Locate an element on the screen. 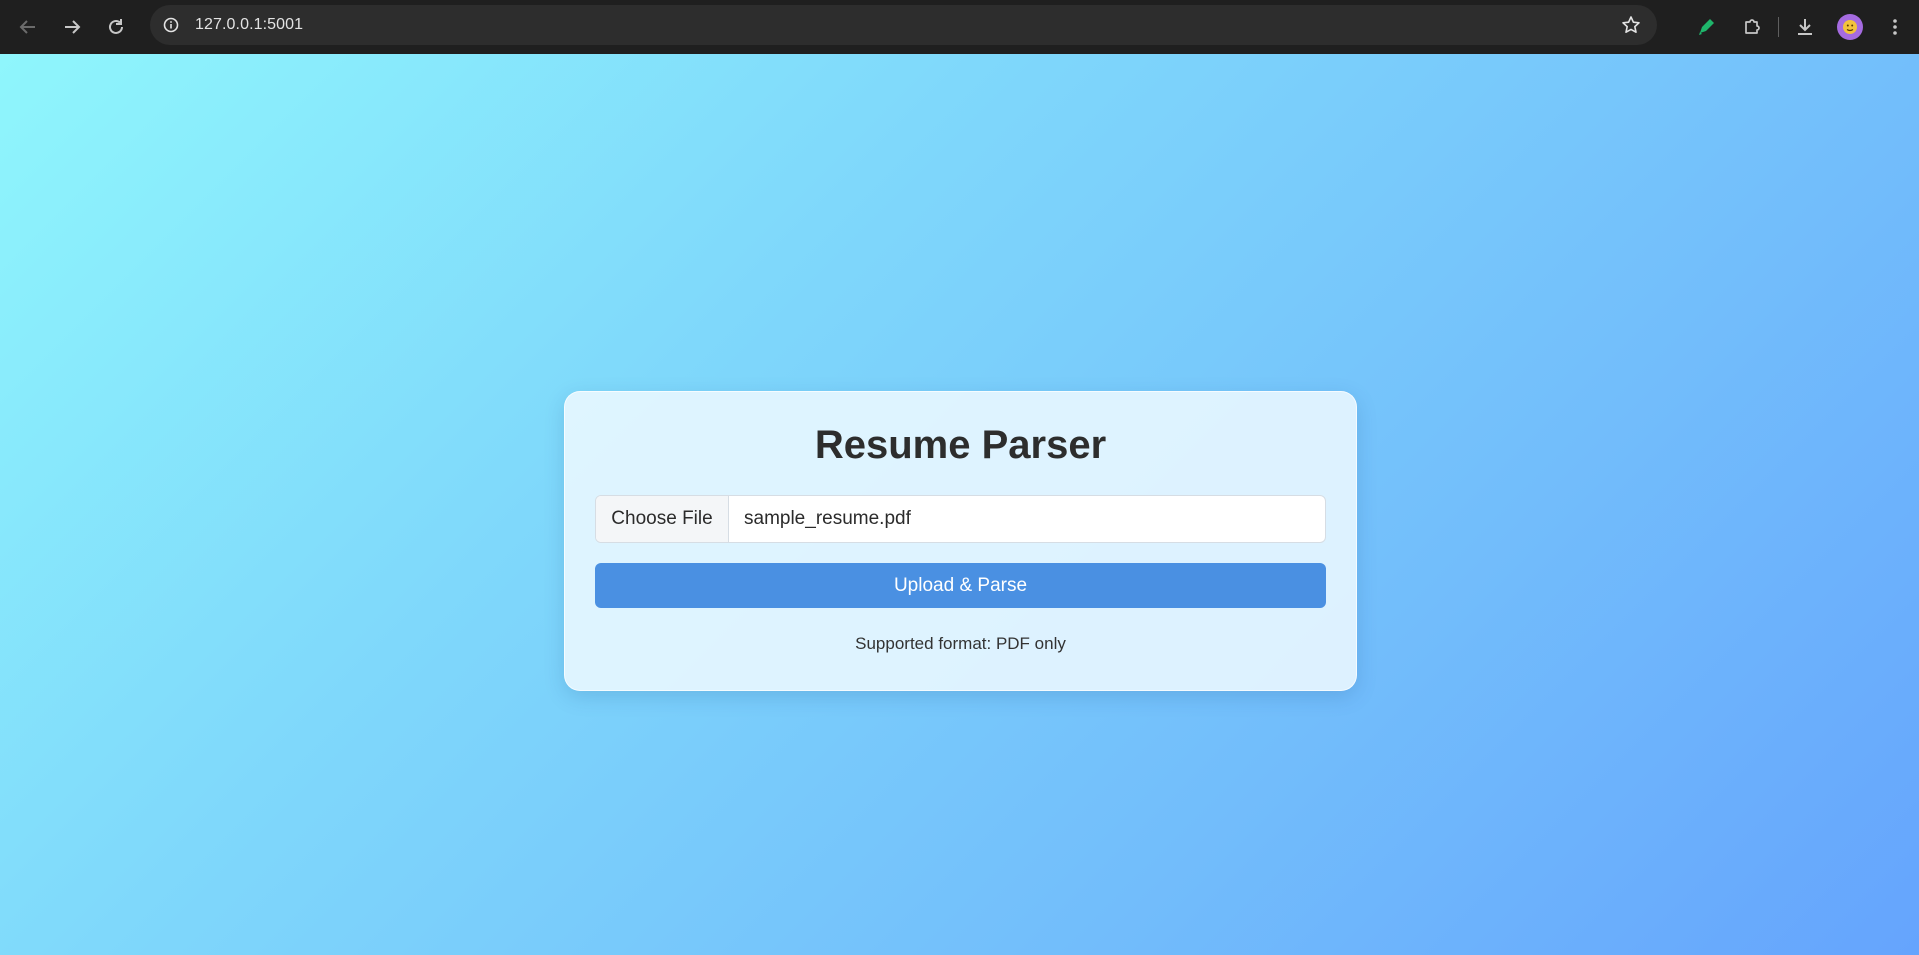  choose-file-button: Choose File is located at coordinates (662, 519).